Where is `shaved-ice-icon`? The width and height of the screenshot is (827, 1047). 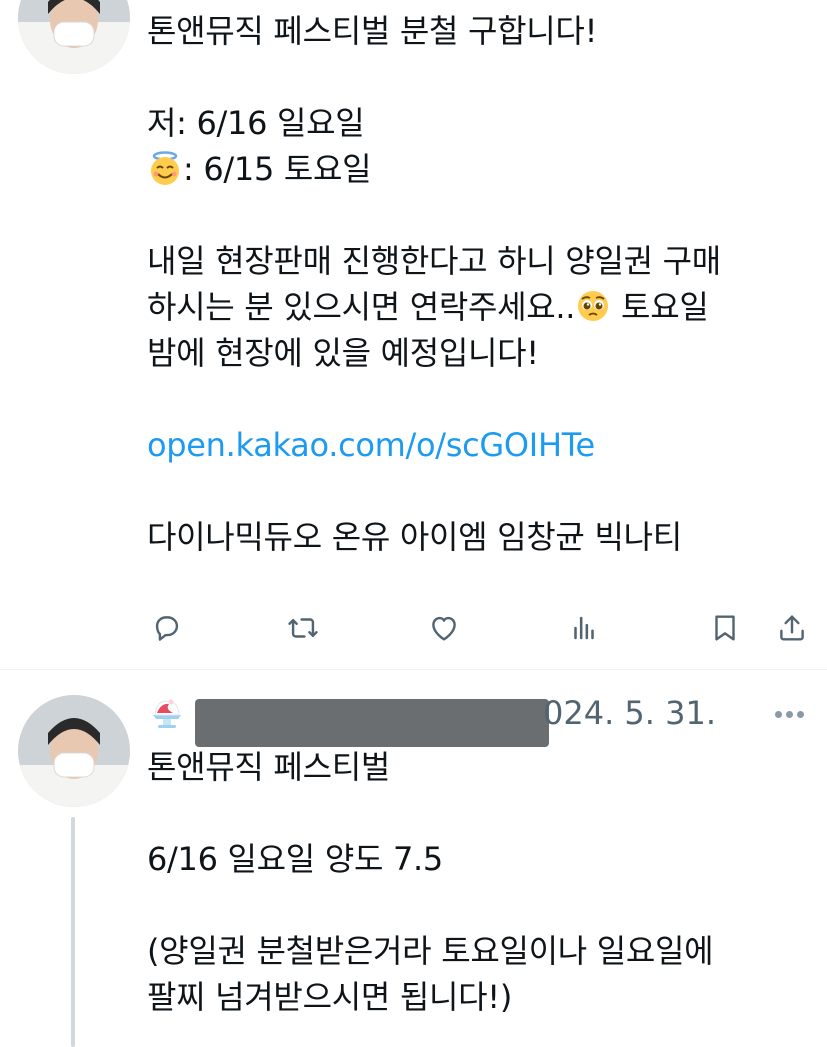
shaved-ice-icon is located at coordinates (167, 713).